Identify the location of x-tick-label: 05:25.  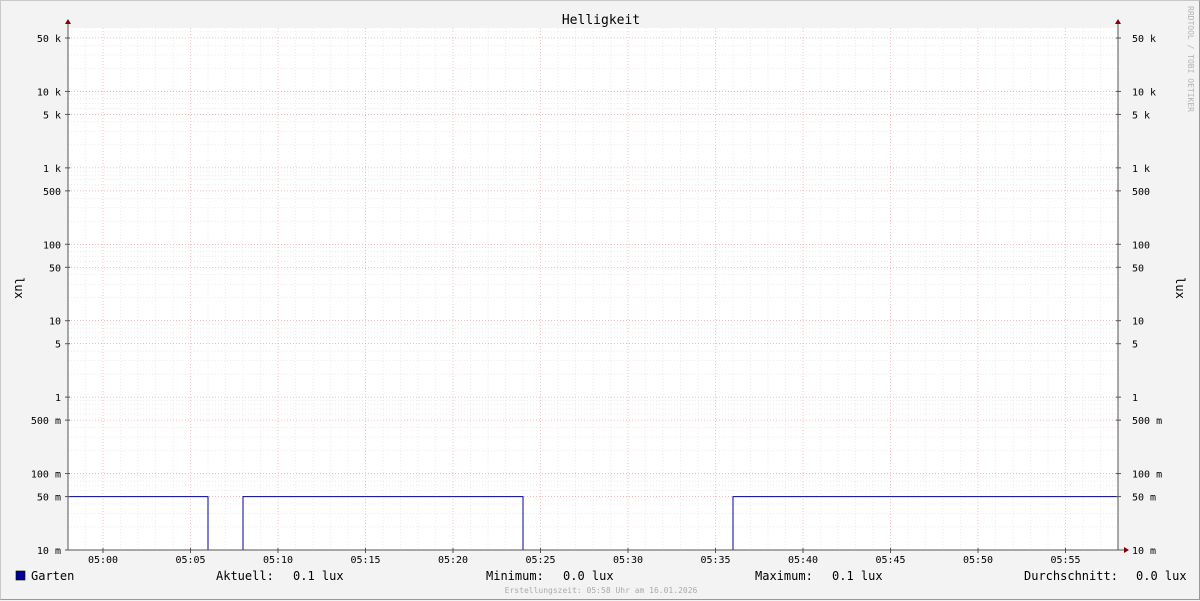
(540, 560).